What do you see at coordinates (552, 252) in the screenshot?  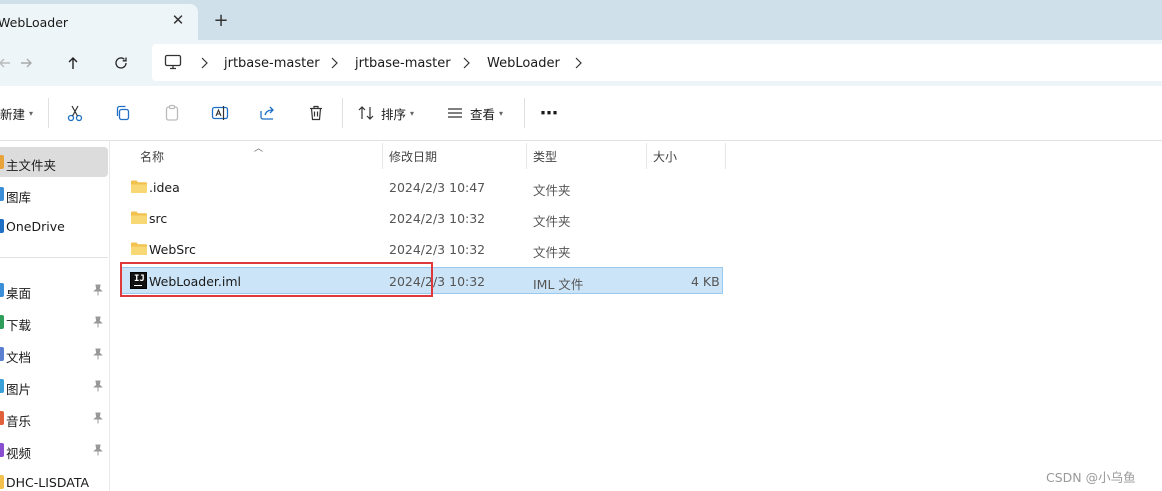 I see `file-type: 文件夹` at bounding box center [552, 252].